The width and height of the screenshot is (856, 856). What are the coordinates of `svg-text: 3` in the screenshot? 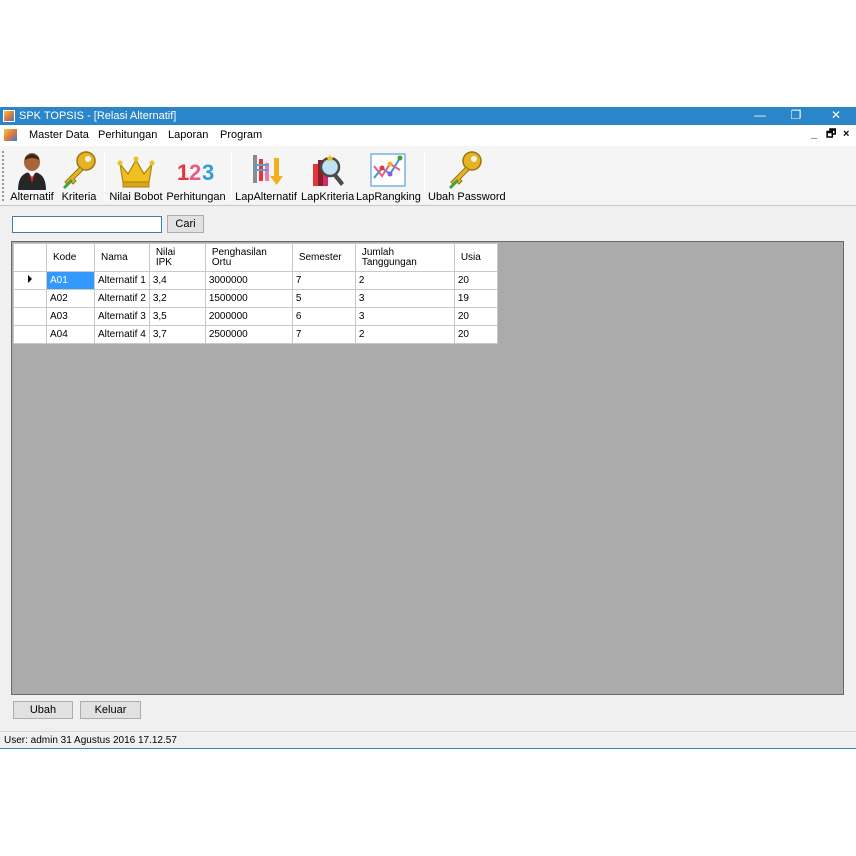 It's located at (208, 172).